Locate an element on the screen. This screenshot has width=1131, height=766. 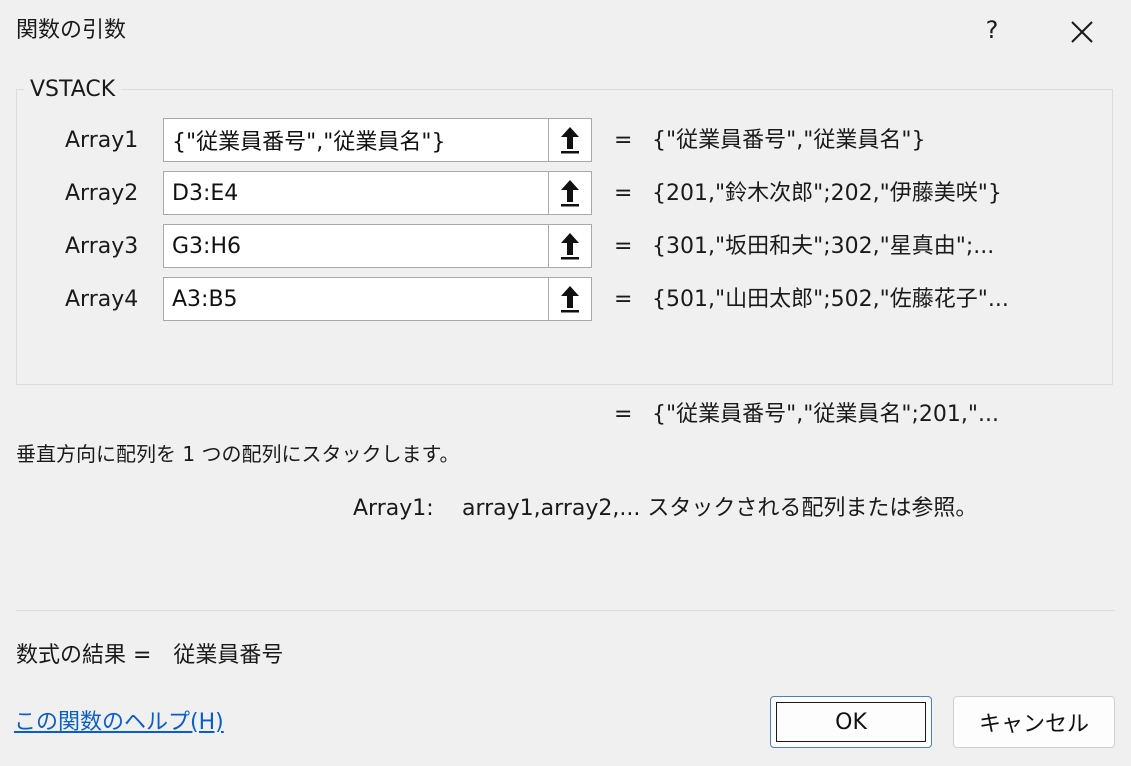
help-button: ? is located at coordinates (992, 30).